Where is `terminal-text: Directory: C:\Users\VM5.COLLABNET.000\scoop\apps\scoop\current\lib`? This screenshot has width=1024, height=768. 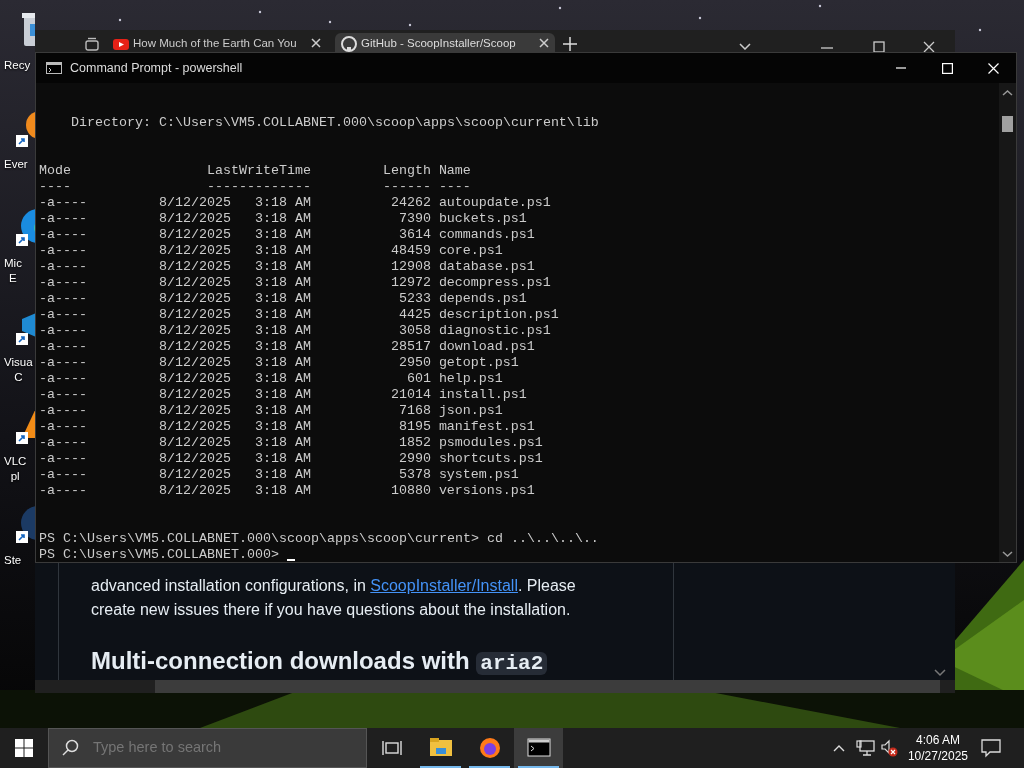
terminal-text: Directory: C:\Users\VM5.COLLABNET.000\scoop\apps\scoop\current\lib is located at coordinates (335, 123).